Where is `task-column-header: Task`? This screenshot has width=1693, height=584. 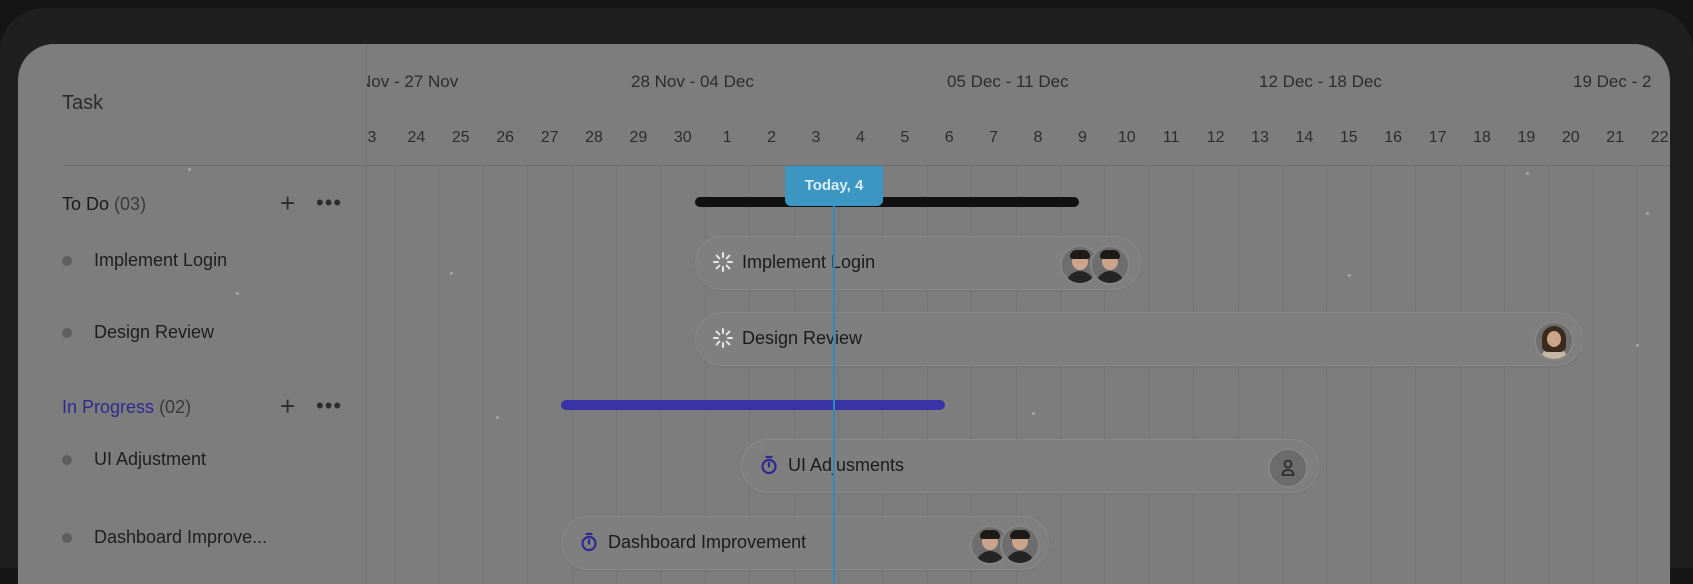 task-column-header: Task is located at coordinates (83, 103).